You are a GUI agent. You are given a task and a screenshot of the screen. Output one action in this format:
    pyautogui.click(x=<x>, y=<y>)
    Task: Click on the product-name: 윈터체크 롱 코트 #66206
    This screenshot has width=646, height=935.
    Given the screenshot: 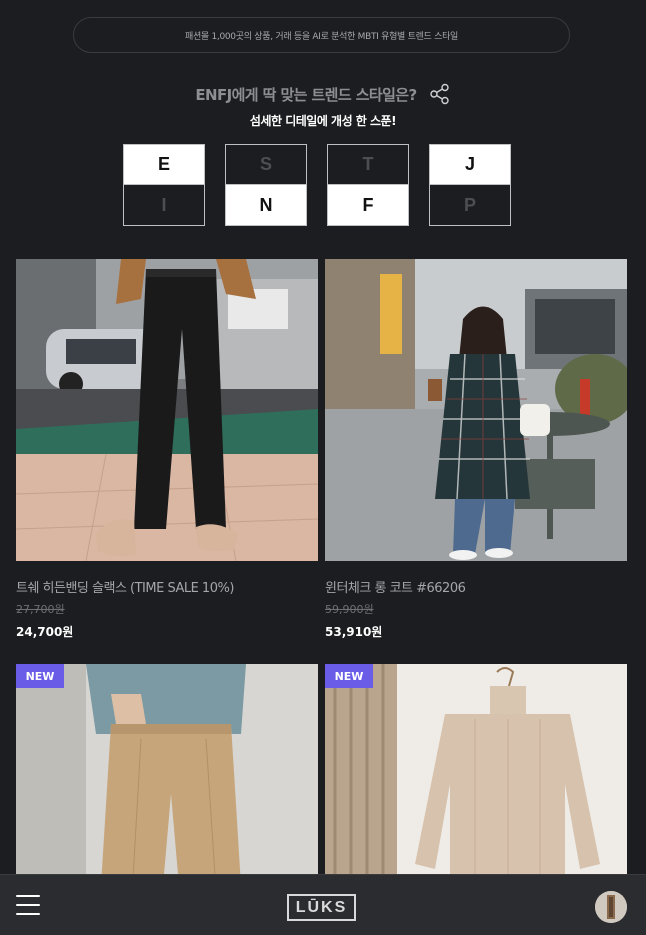 What is the action you would take?
    pyautogui.click(x=476, y=586)
    